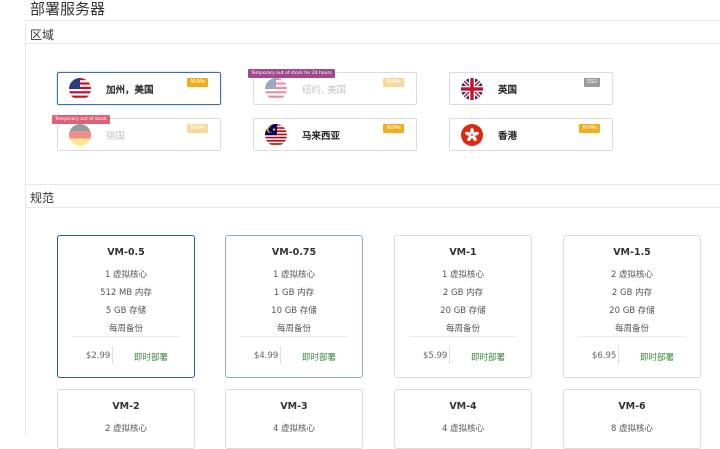 Image resolution: width=720 pixels, height=449 pixels. I want to click on region-option-california: 加州，美国 NVMe, so click(139, 88).